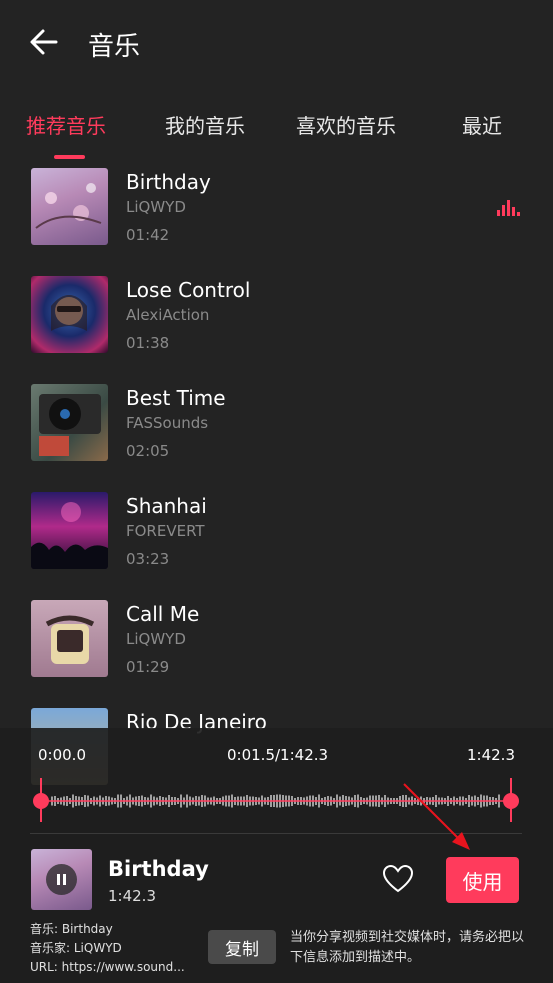 The height and width of the screenshot is (983, 553). Describe the element at coordinates (276, 210) in the screenshot. I see `song-row: Birthday LiQWYD 01:42` at that location.